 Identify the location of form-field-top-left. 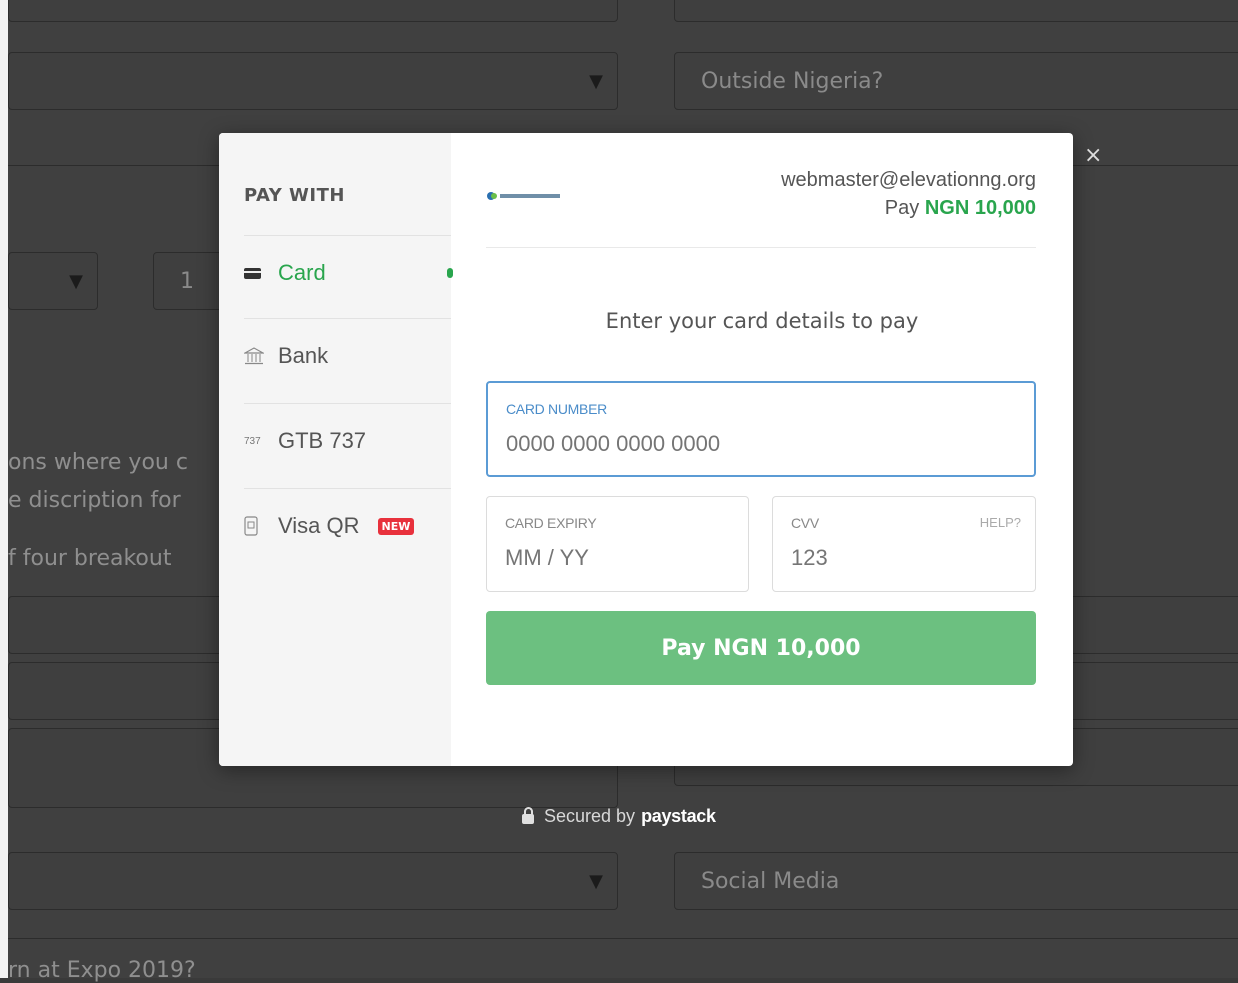
(313, 11).